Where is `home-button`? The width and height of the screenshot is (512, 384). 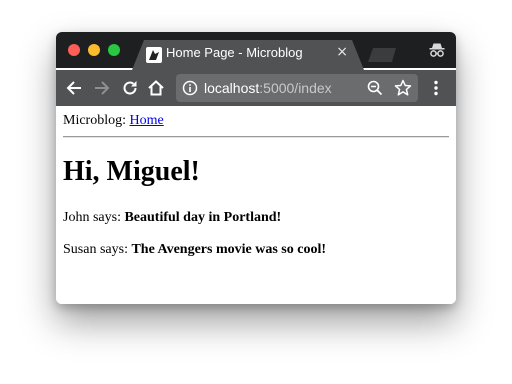 home-button is located at coordinates (156, 88).